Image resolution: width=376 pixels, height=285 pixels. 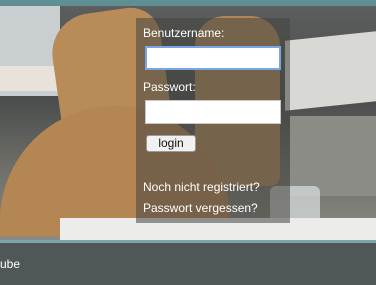 What do you see at coordinates (169, 87) in the screenshot?
I see `password-label: Passwort:` at bounding box center [169, 87].